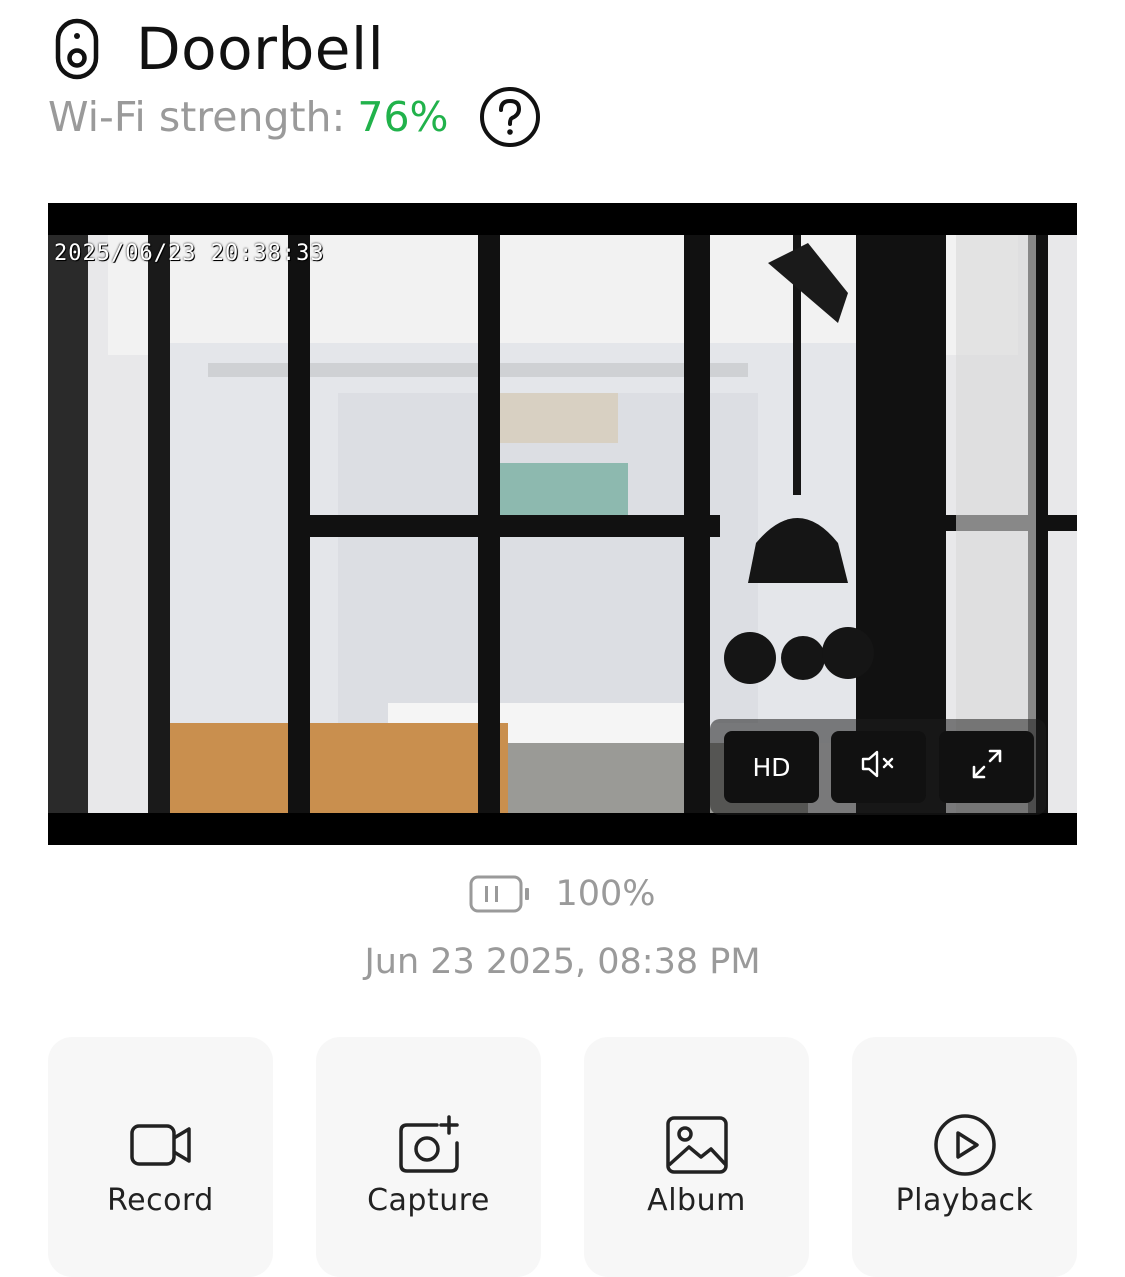 This screenshot has height=1277, width=1125. Describe the element at coordinates (964, 1200) in the screenshot. I see `playback-label: Playback` at that location.